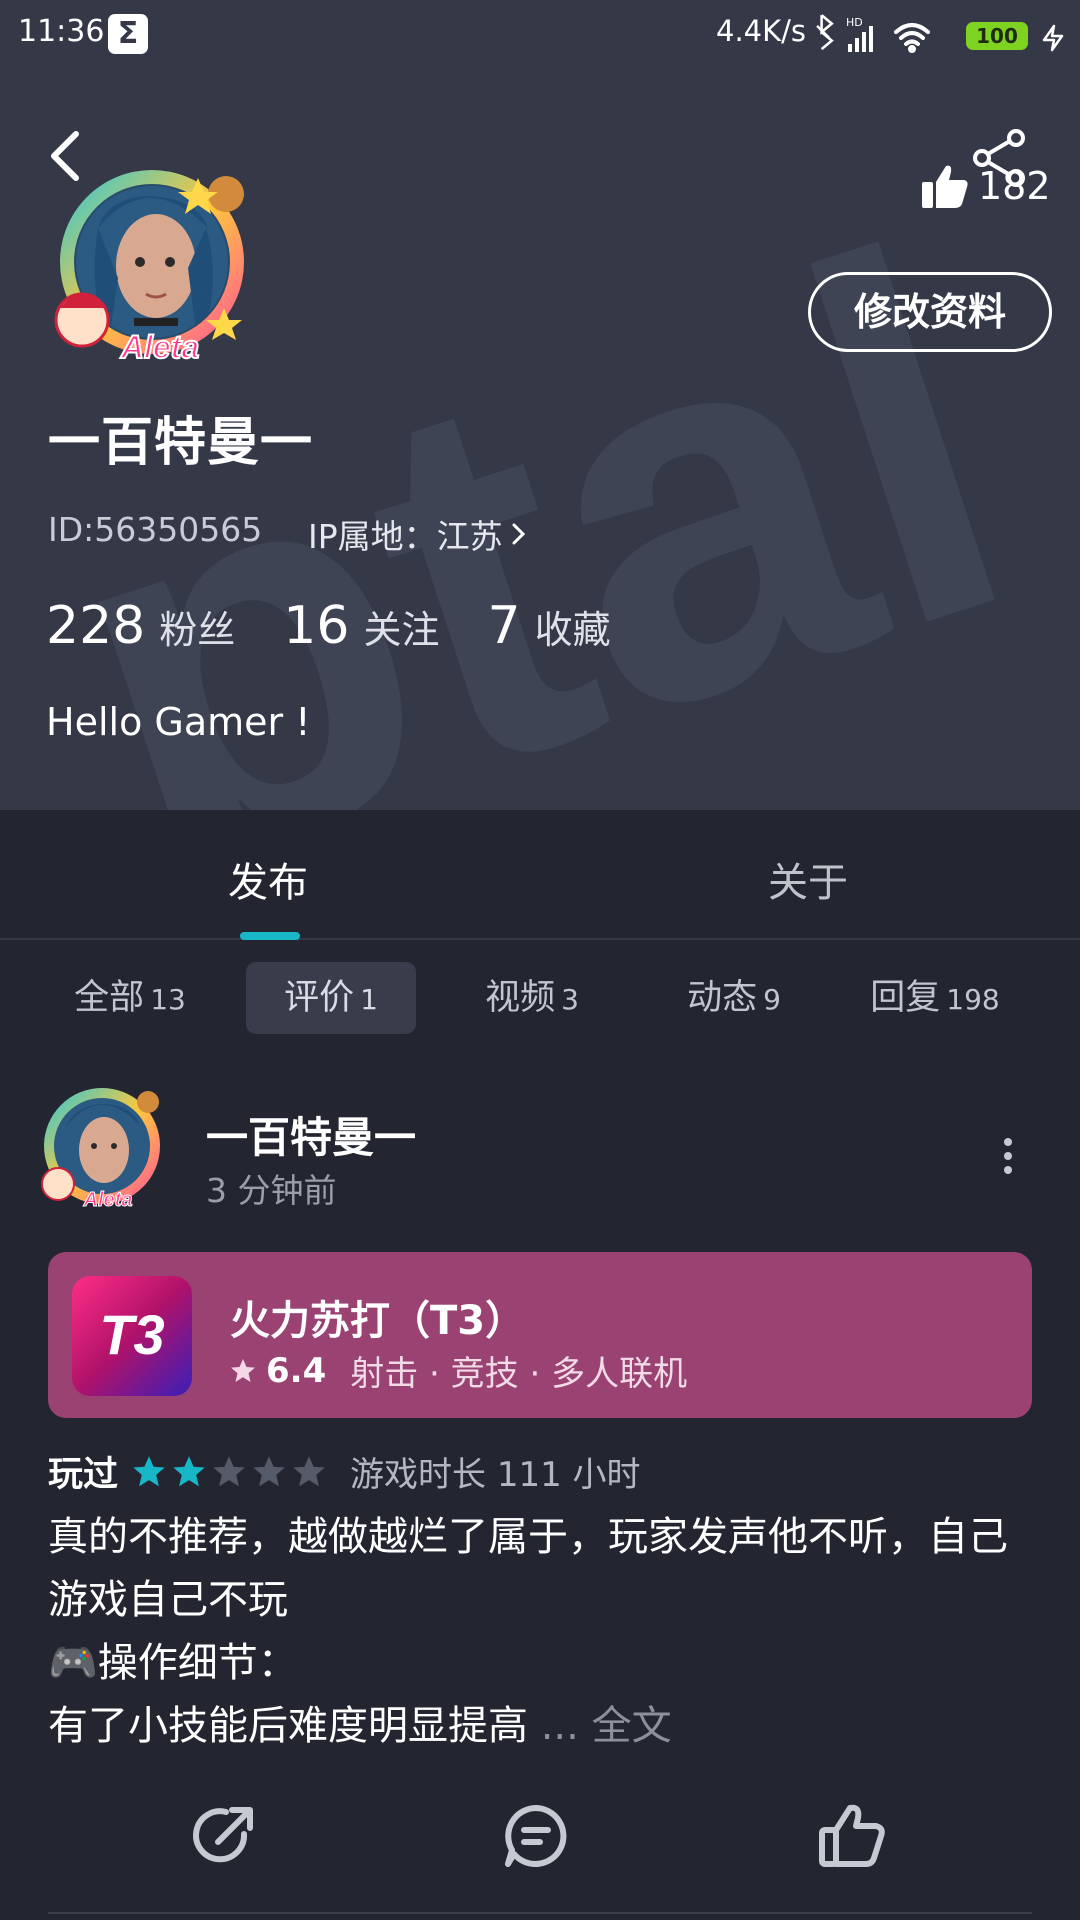 The width and height of the screenshot is (1080, 1920). What do you see at coordinates (296, 1370) in the screenshot?
I see `game-score: 6.4` at bounding box center [296, 1370].